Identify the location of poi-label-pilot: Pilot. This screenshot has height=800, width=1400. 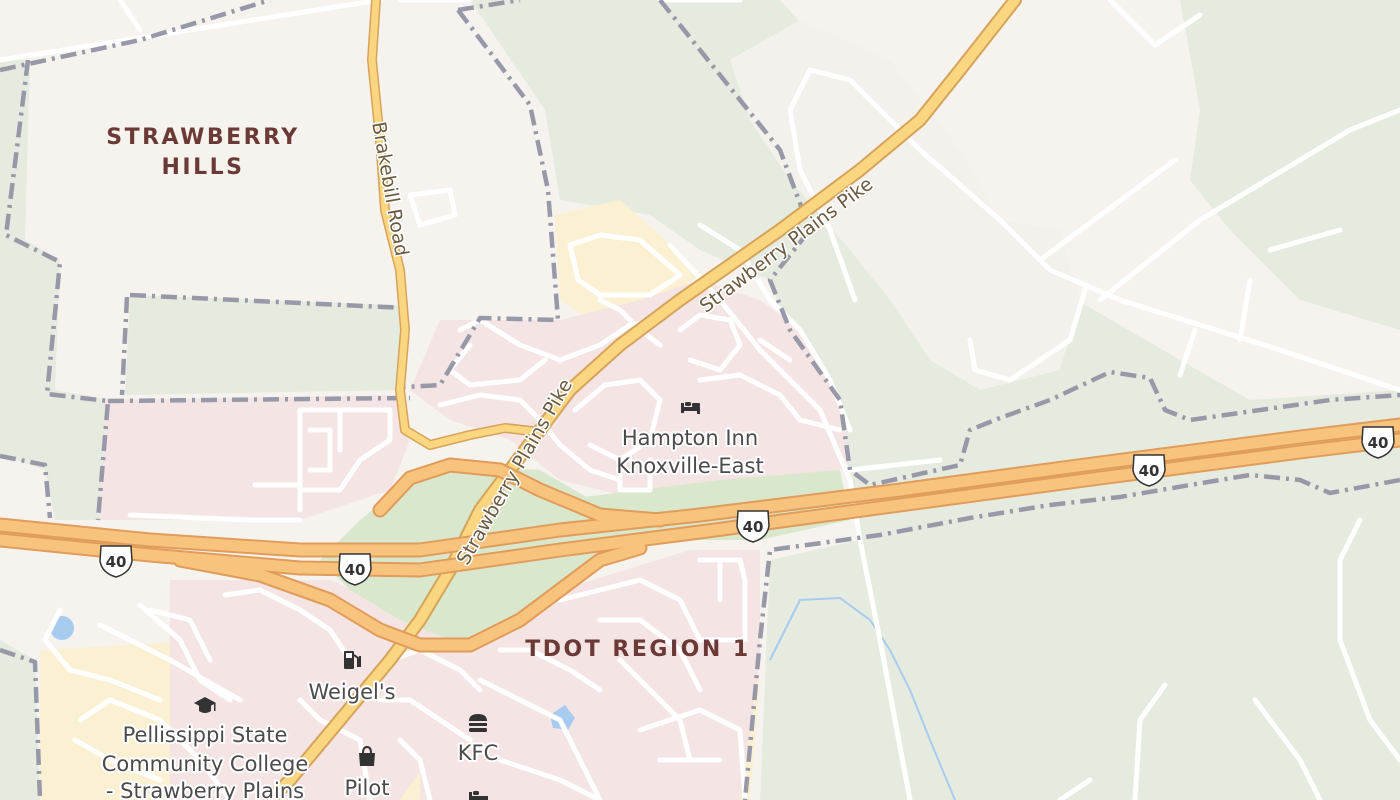
(367, 788).